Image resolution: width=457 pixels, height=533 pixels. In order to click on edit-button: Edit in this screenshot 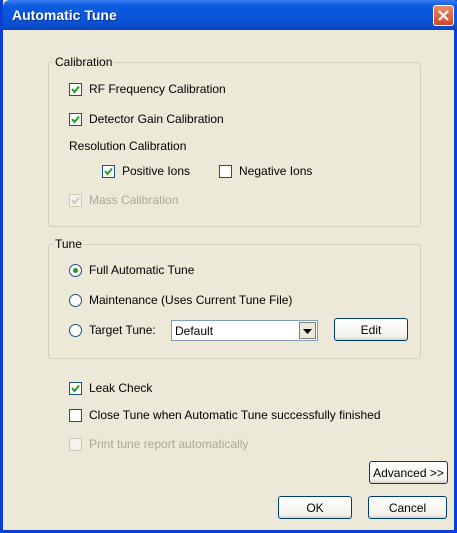, I will do `click(371, 329)`.